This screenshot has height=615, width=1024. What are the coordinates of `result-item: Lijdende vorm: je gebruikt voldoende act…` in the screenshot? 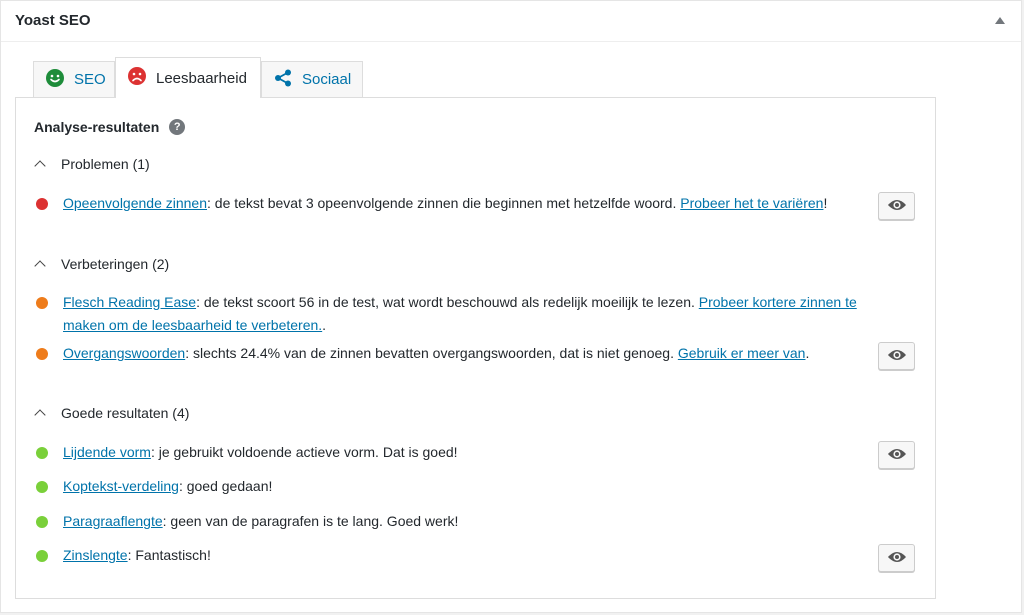 It's located at (476, 452).